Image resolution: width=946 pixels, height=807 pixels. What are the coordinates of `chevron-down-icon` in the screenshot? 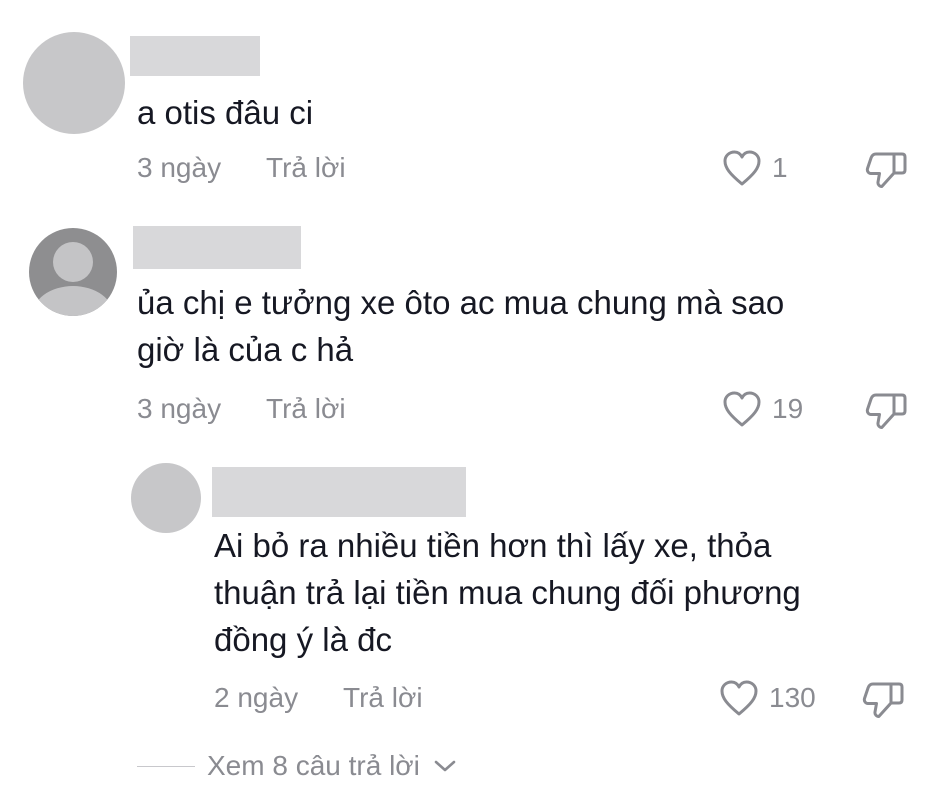 It's located at (445, 766).